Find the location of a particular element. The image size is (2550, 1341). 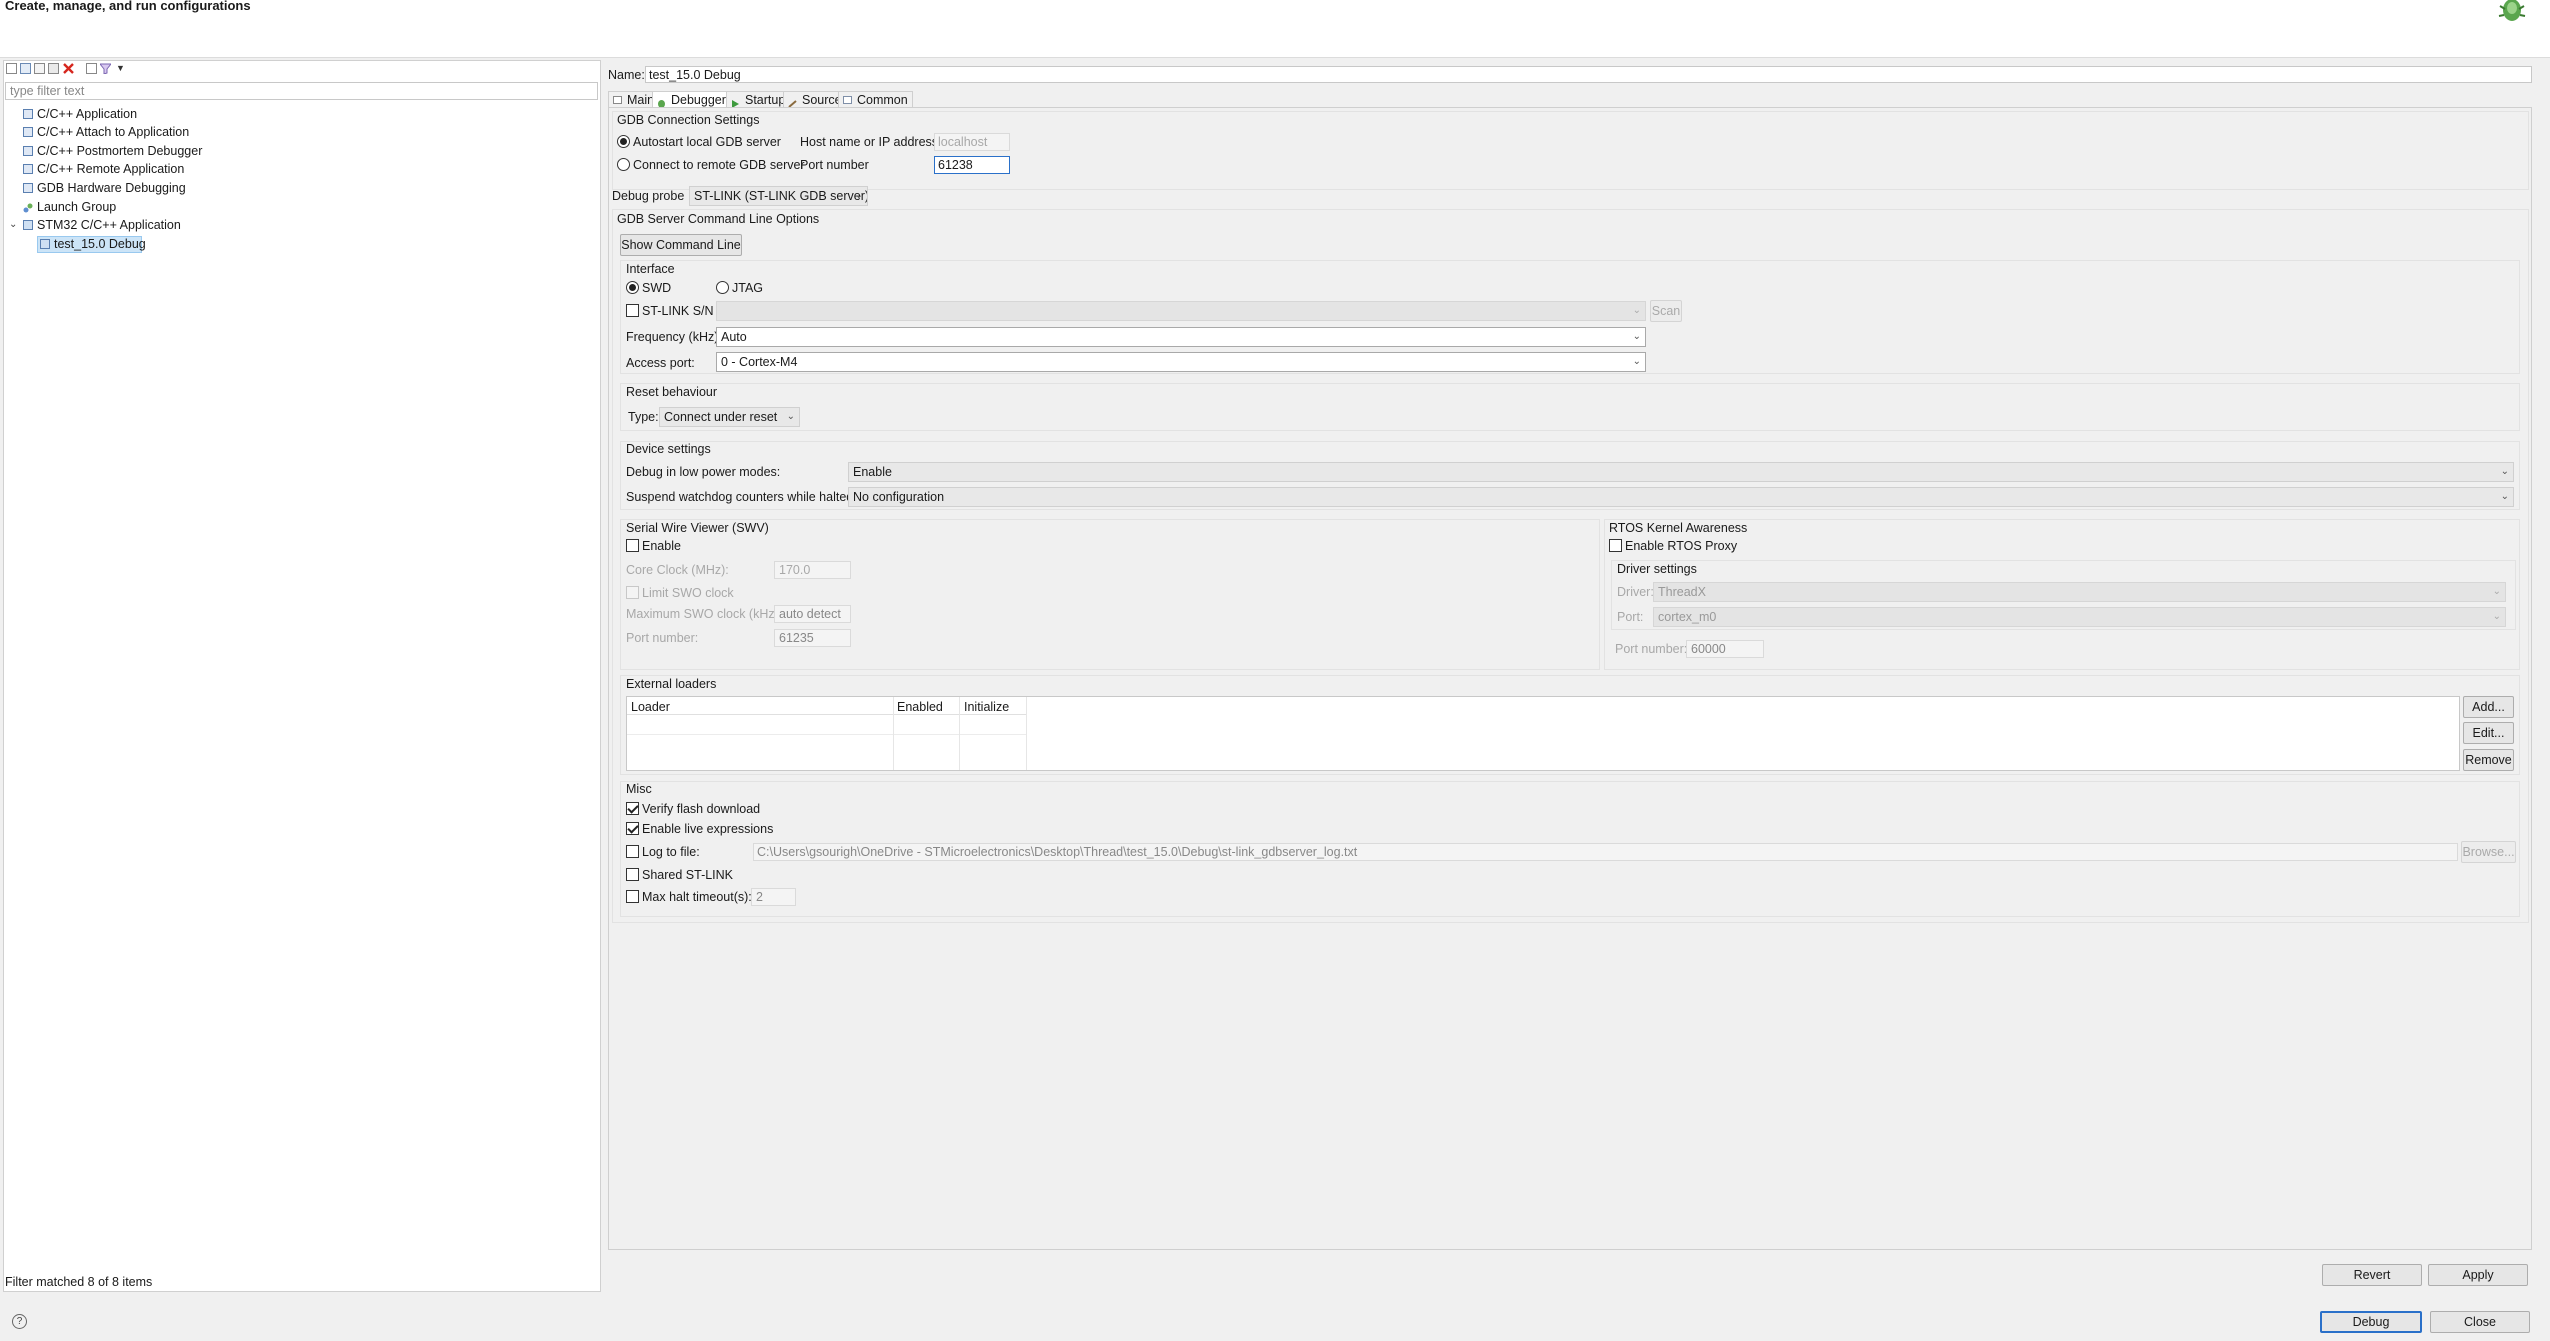

rtos-port-value: cortex_m0 is located at coordinates (1687, 617).